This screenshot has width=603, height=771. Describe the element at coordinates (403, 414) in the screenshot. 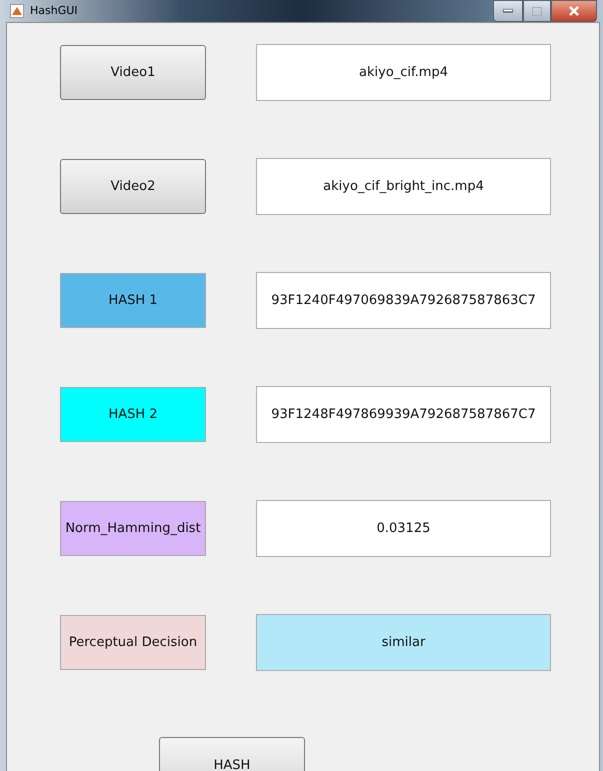

I see `text-field: 93F1248F497869939A792687587867C7` at that location.